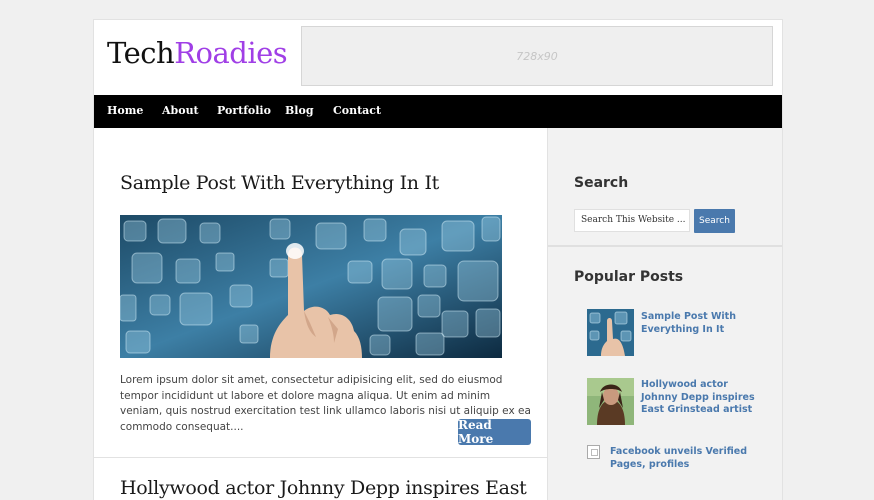 Image resolution: width=874 pixels, height=500 pixels. What do you see at coordinates (691, 323) in the screenshot?
I see `popular-post-link: Sample Post With Everything In It` at bounding box center [691, 323].